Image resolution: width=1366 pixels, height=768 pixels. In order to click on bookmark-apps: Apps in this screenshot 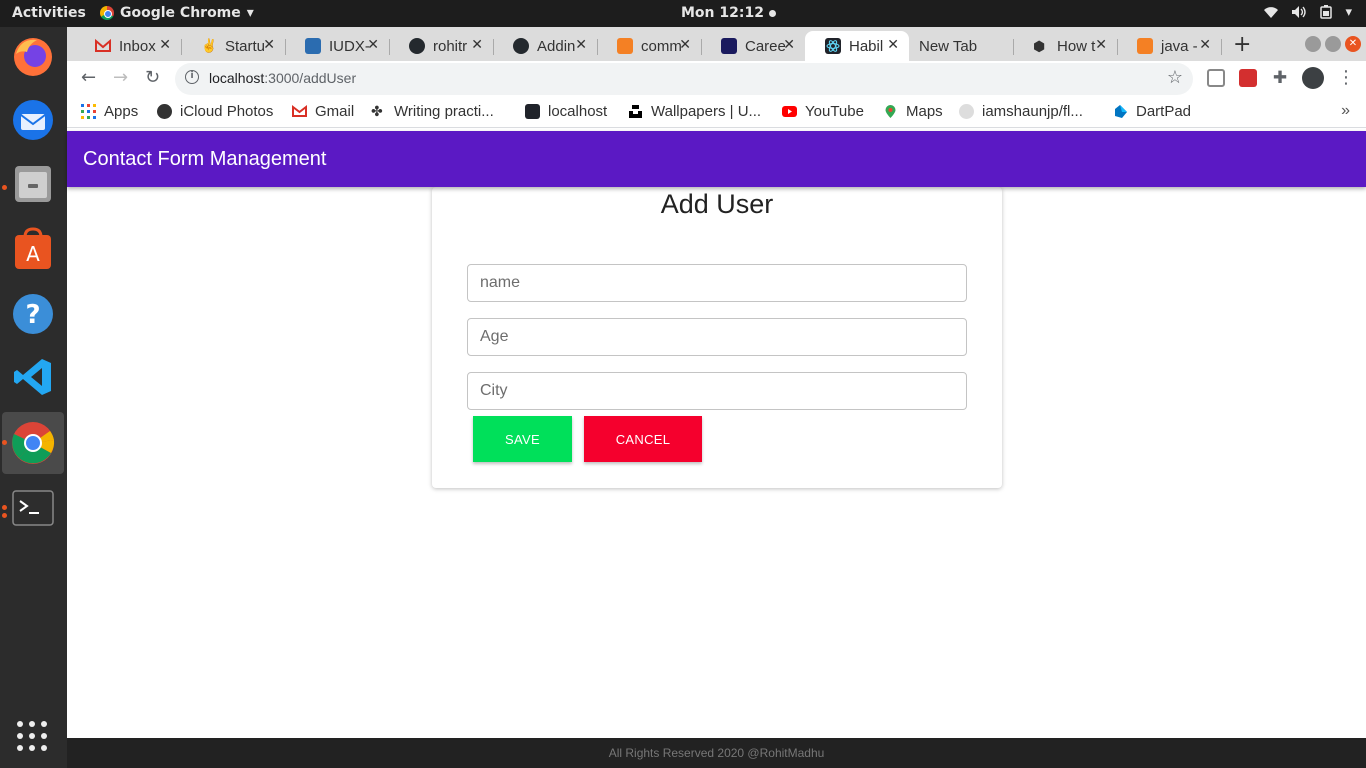, I will do `click(109, 111)`.